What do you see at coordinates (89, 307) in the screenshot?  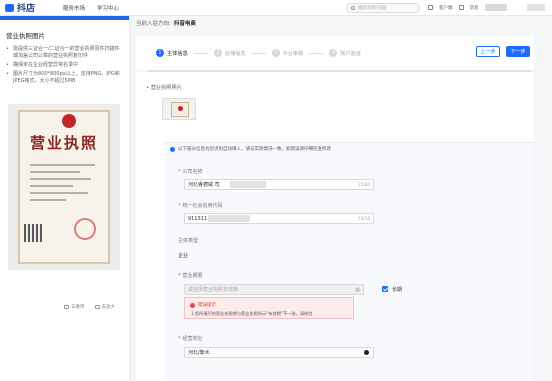 I see `preview-actions: 去重传 去放大` at bounding box center [89, 307].